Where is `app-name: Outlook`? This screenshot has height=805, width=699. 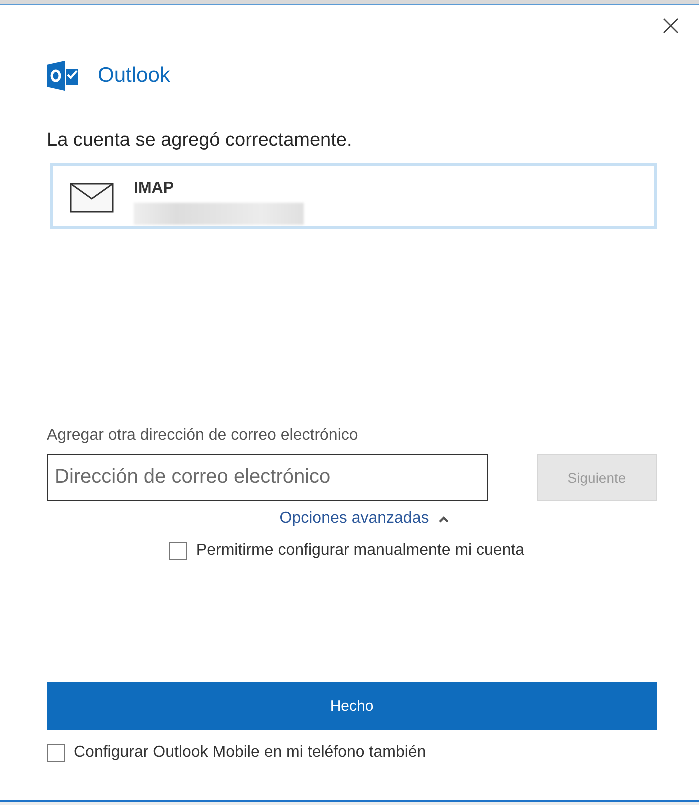 app-name: Outlook is located at coordinates (134, 76).